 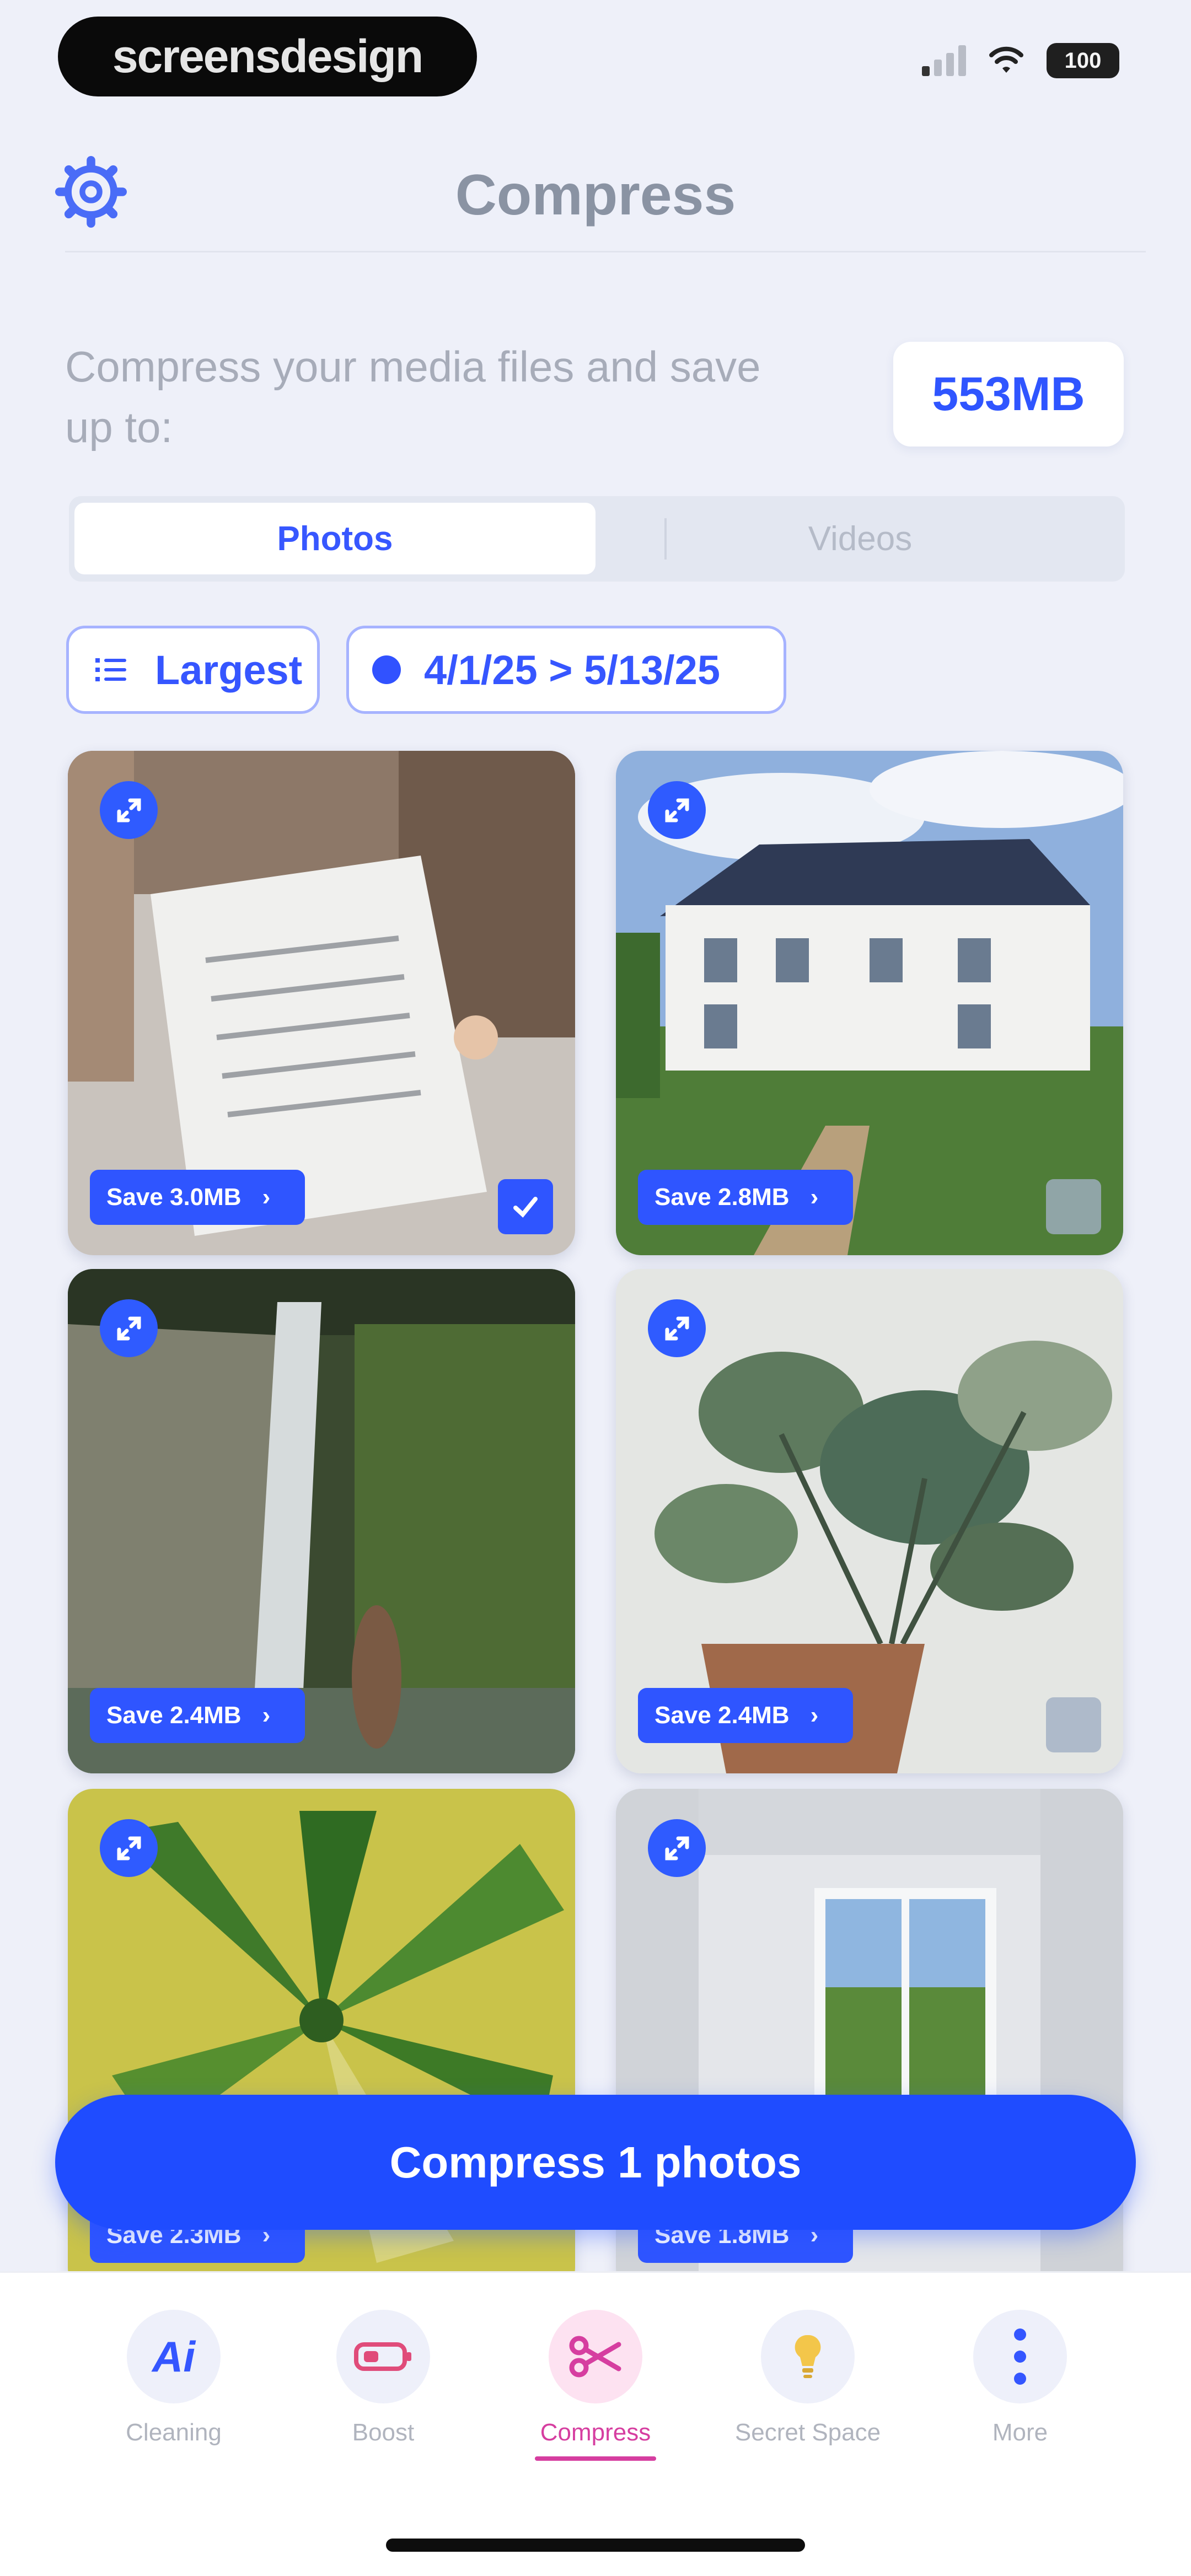 What do you see at coordinates (595, 2458) in the screenshot?
I see `active-tab-indicator` at bounding box center [595, 2458].